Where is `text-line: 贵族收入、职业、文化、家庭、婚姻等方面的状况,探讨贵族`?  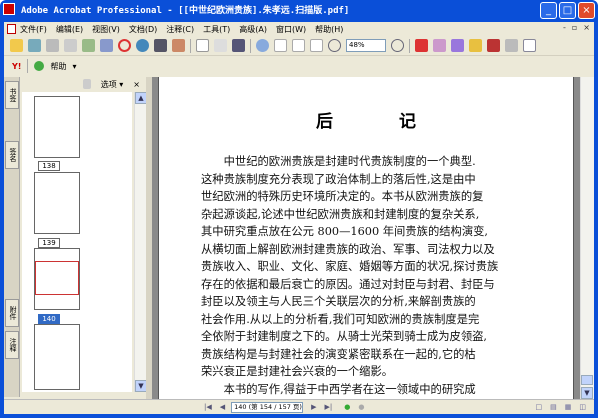
text-line: 贵族收入、职业、文化、家庭、婚姻等方面的状况,探讨贵族 is located at coordinates (350, 266).